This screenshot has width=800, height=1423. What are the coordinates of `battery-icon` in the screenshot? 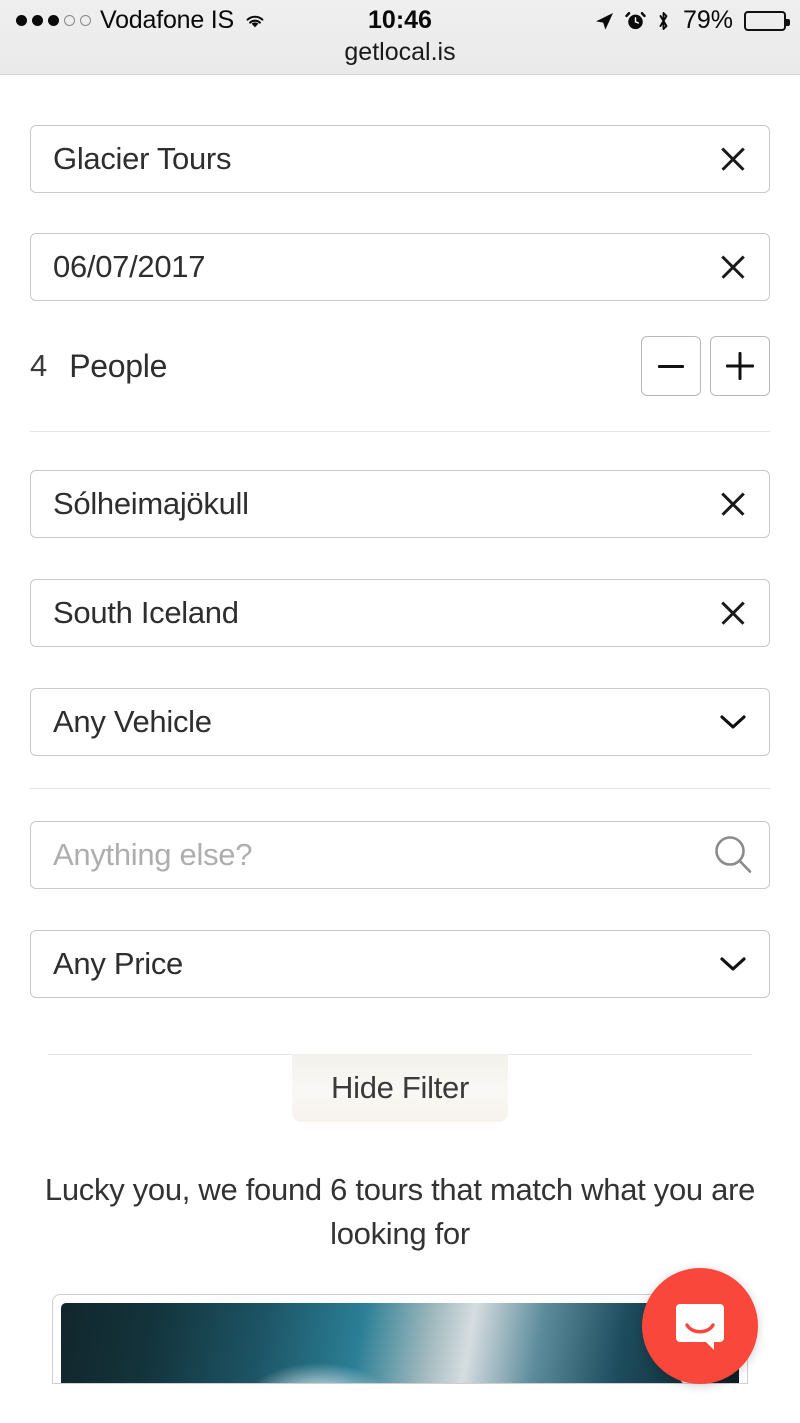 It's located at (767, 20).